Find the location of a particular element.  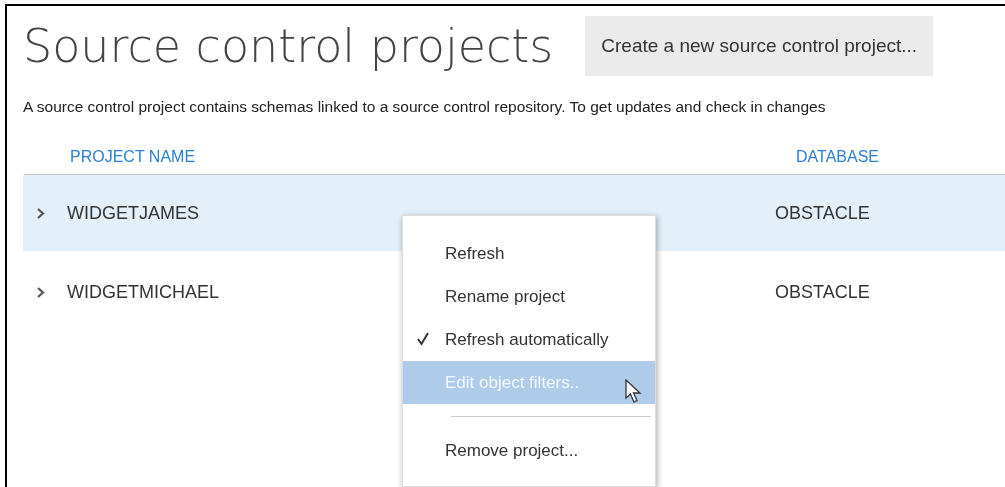

column-header: PROJECT NAME is located at coordinates (433, 159).